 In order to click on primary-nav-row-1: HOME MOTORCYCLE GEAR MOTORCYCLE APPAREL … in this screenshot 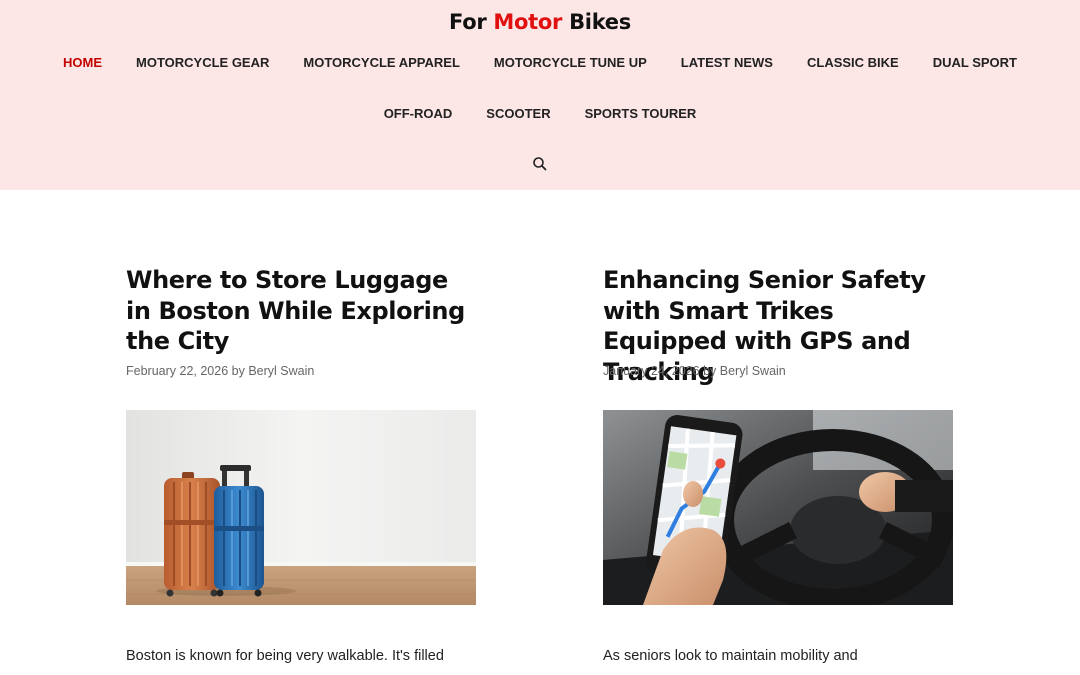, I will do `click(540, 63)`.